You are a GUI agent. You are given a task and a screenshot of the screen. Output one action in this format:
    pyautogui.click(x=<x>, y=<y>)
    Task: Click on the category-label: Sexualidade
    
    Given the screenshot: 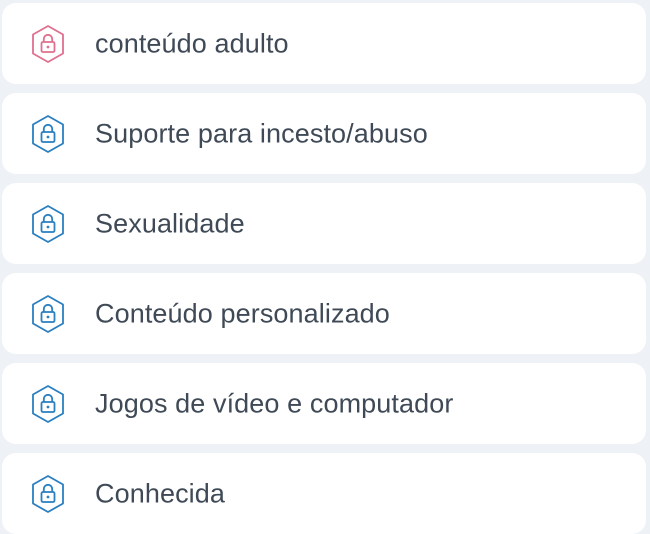 What is the action you would take?
    pyautogui.click(x=170, y=223)
    